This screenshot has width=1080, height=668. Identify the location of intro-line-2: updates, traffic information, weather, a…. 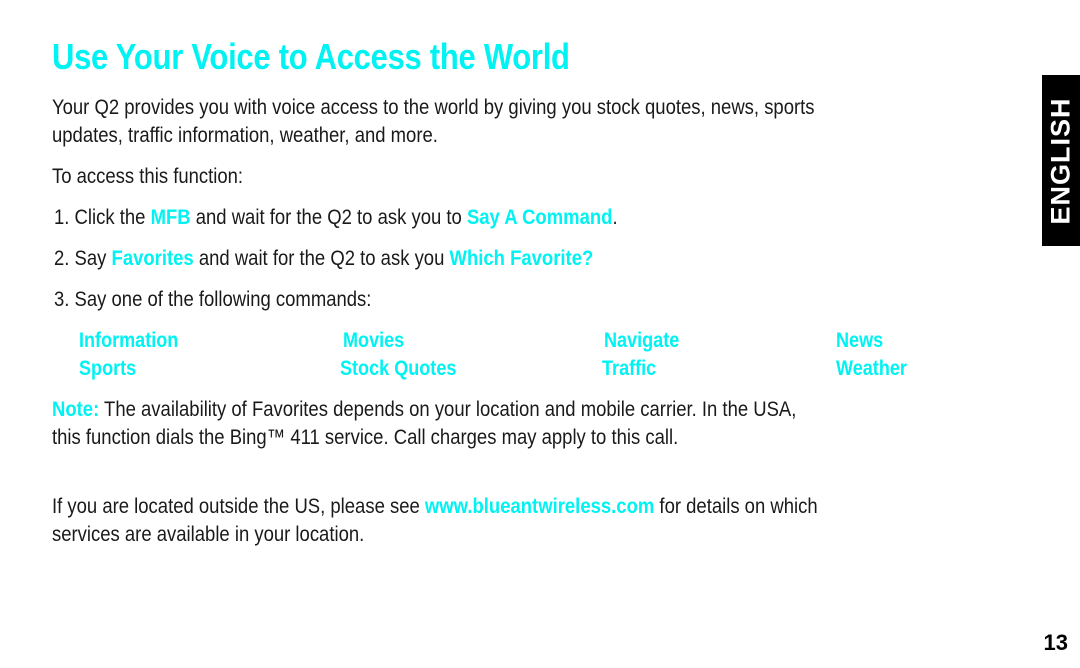
(245, 135).